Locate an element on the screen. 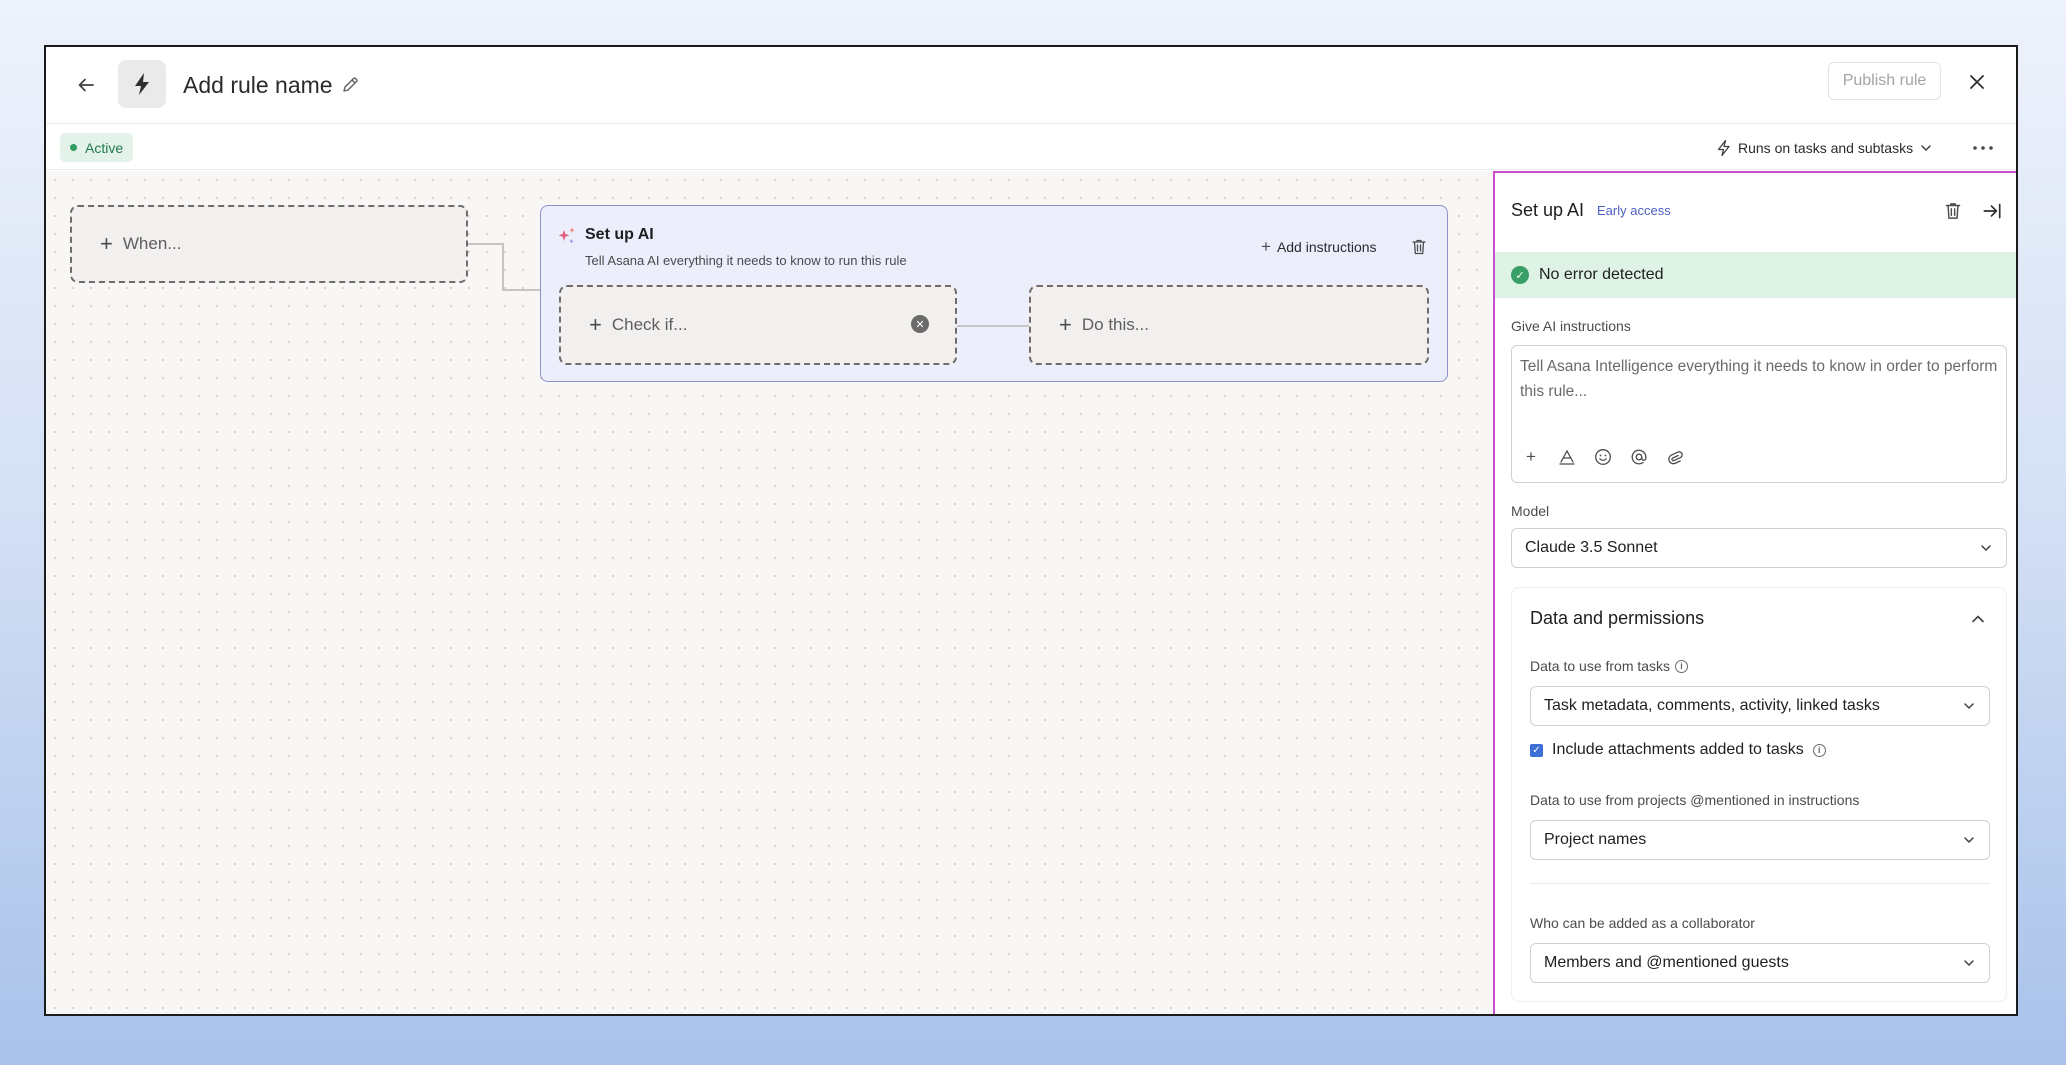 This screenshot has height=1065, width=2066. status-dot is located at coordinates (73, 147).